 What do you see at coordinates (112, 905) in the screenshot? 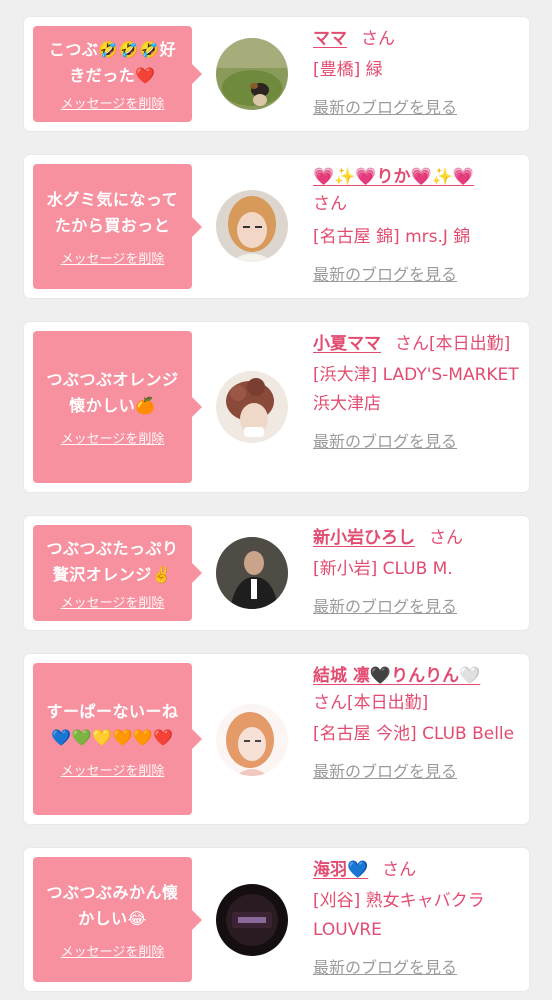
I see `message-text: つぶつぶみかん懐かしい😂` at bounding box center [112, 905].